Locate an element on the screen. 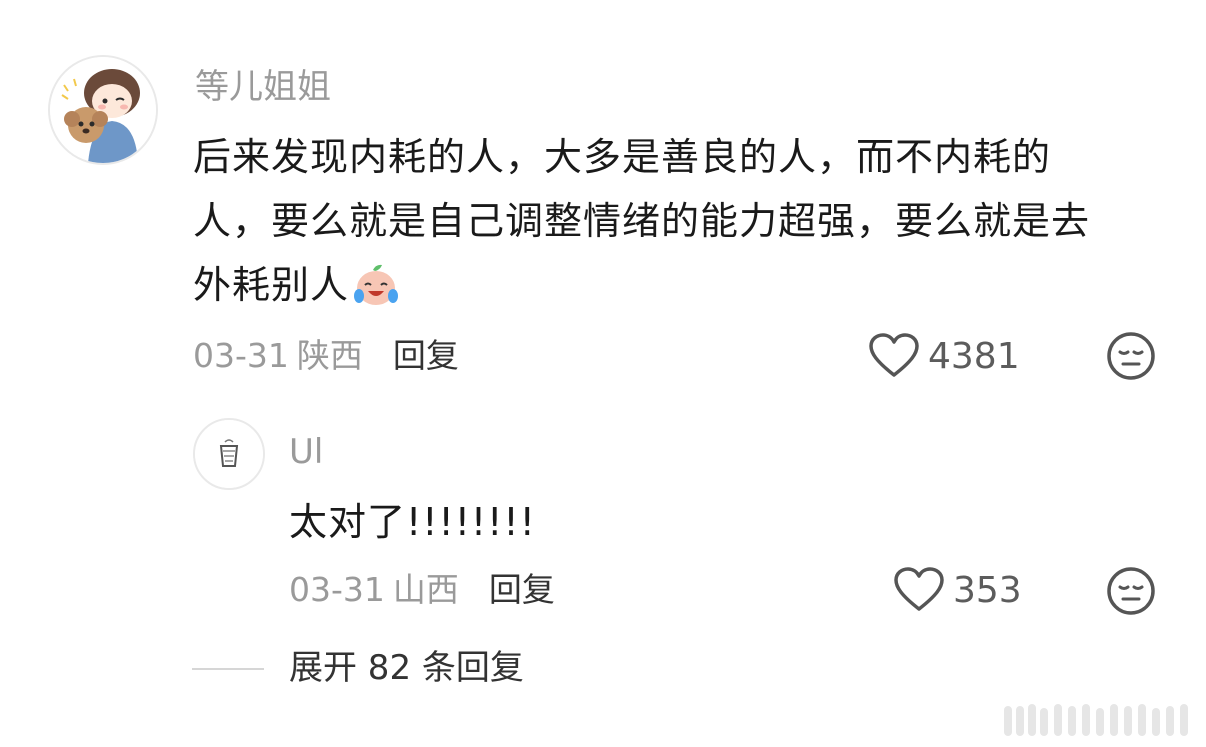  cartoon-girl-with-puppy-icon is located at coordinates (103, 110).